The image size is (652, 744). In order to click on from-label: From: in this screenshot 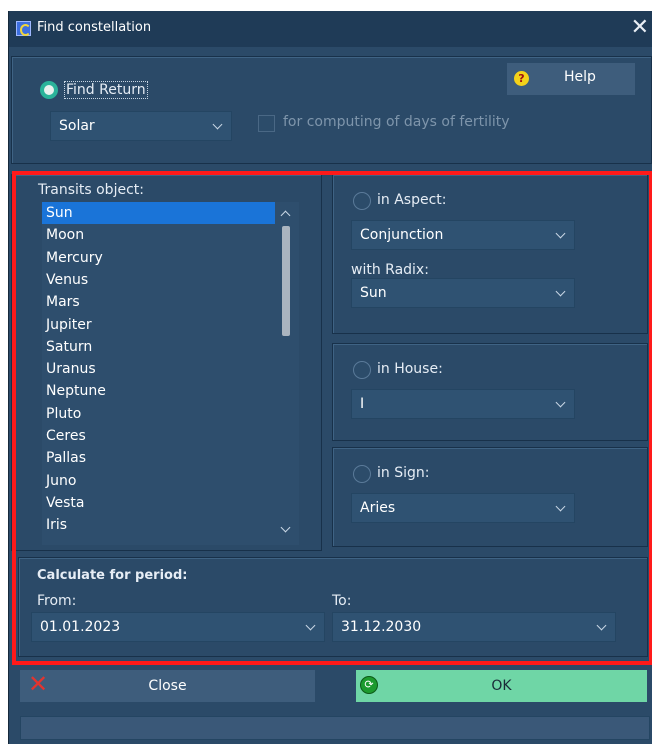, I will do `click(57, 601)`.